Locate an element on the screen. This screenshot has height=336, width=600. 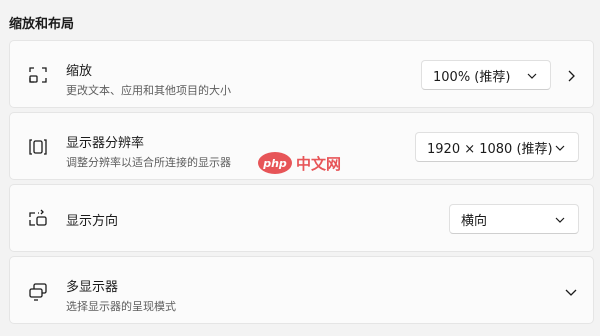
scale-dropdown: 100% (推荐) is located at coordinates (486, 75).